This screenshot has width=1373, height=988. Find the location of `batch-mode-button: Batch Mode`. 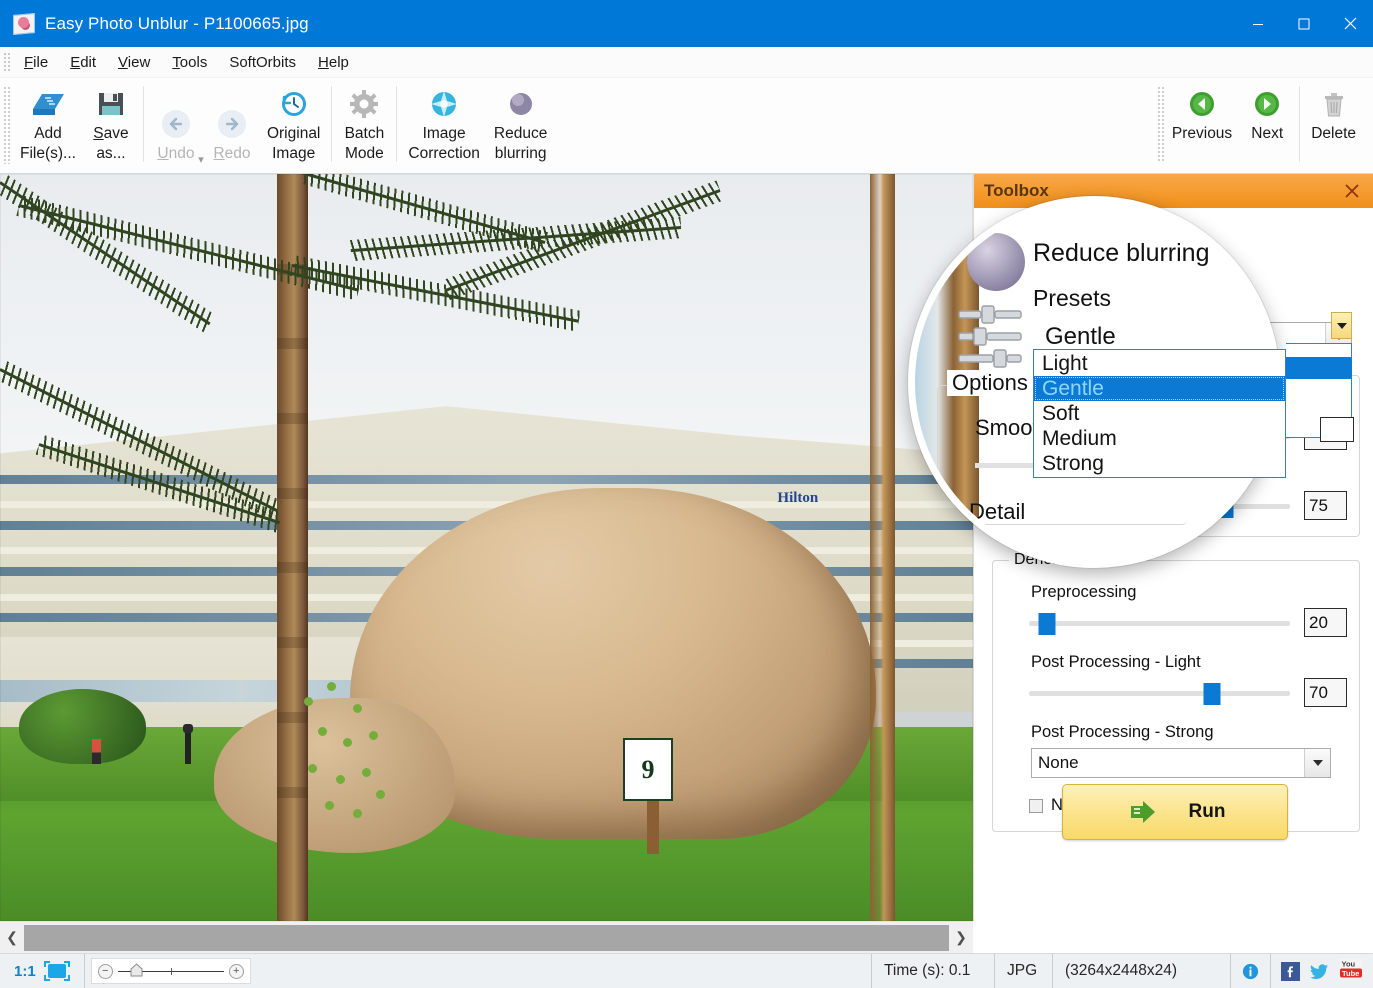

batch-mode-button: Batch Mode is located at coordinates (364, 123).